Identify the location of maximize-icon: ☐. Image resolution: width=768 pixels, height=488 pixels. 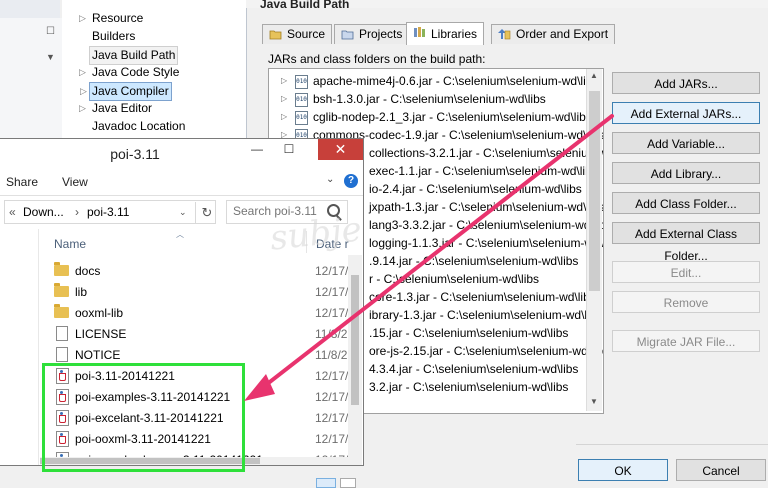
(50, 31).